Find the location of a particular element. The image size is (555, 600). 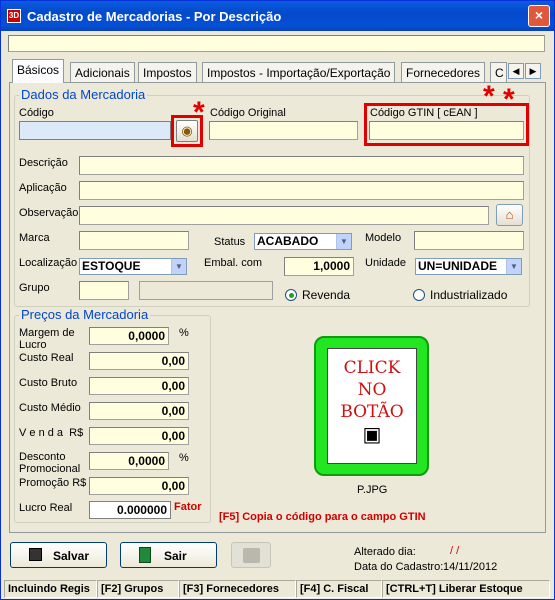

observacao-input is located at coordinates (284, 215).